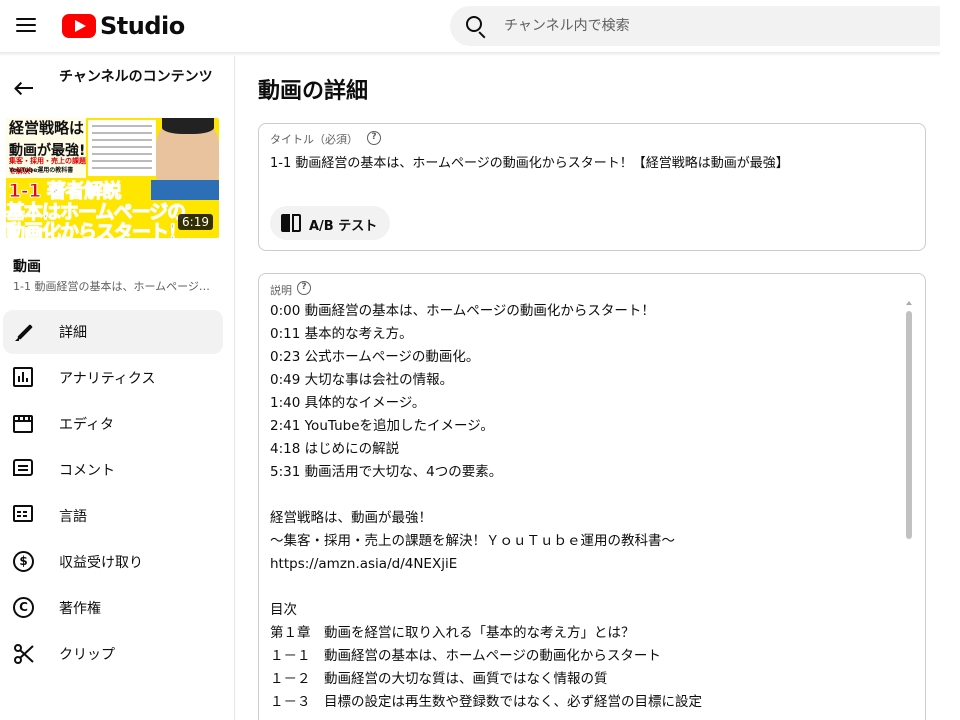  Describe the element at coordinates (117, 516) in the screenshot. I see `sidebar-item-languages: 言語` at that location.